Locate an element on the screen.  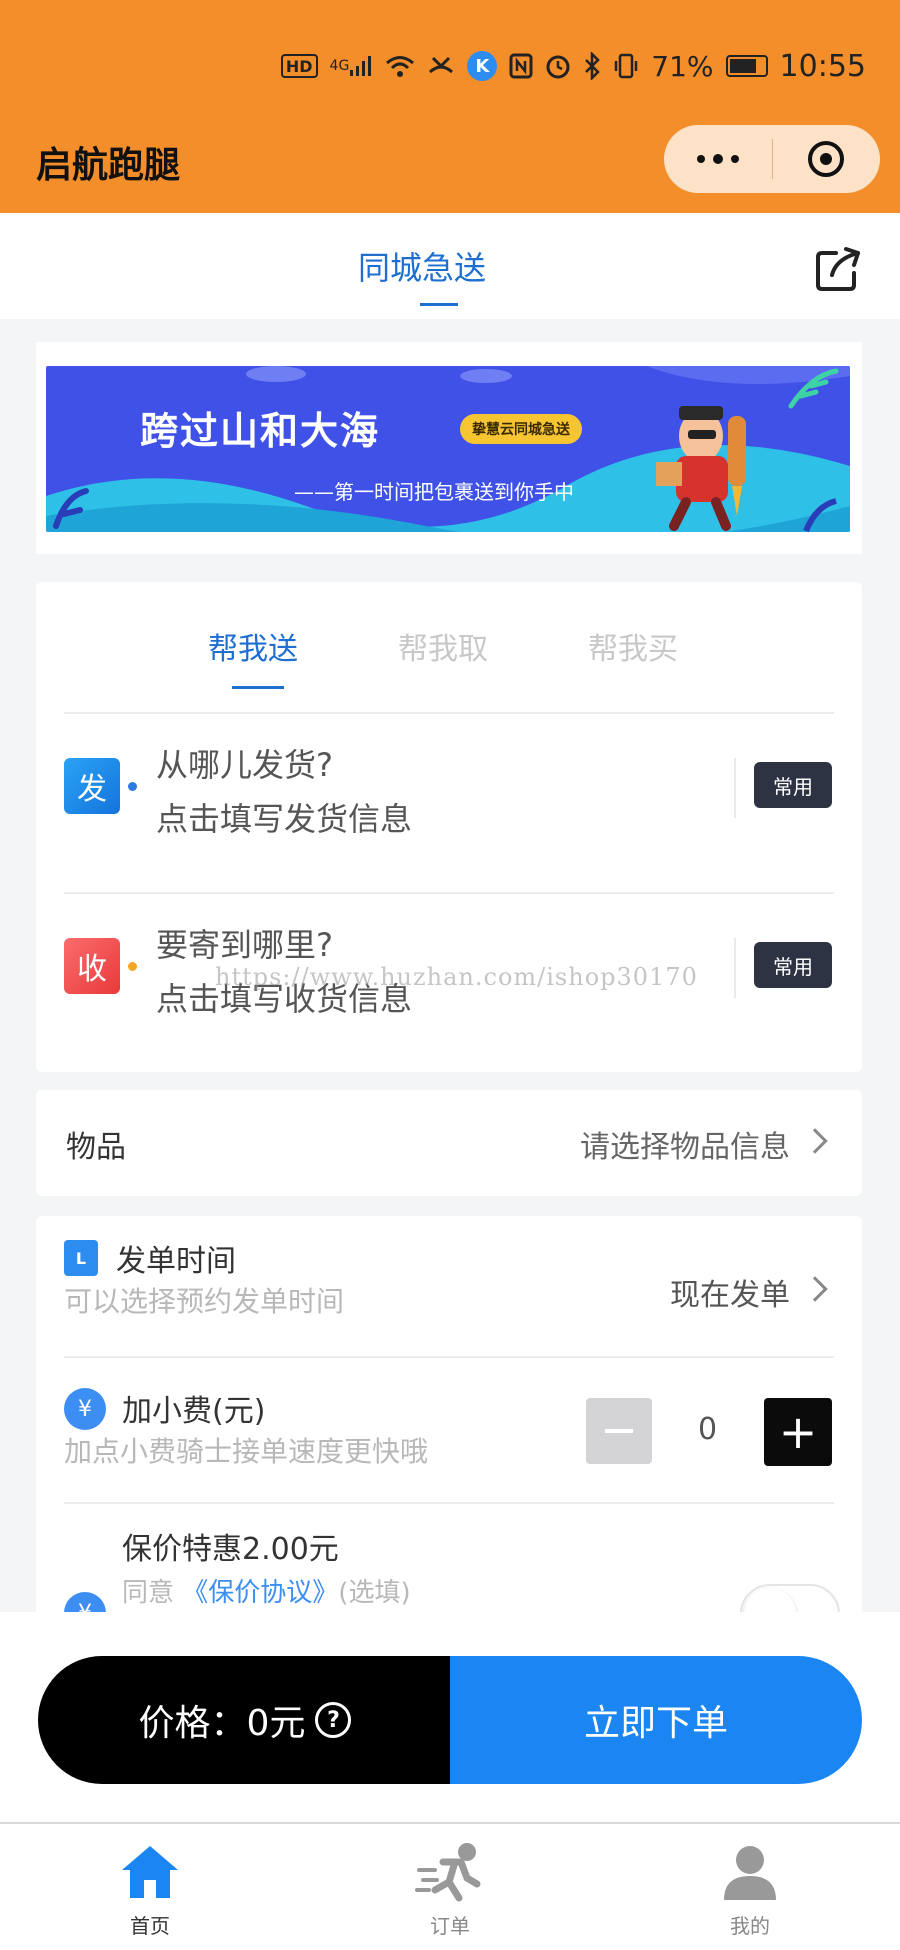
sender-common-button: 常用 is located at coordinates (793, 785).